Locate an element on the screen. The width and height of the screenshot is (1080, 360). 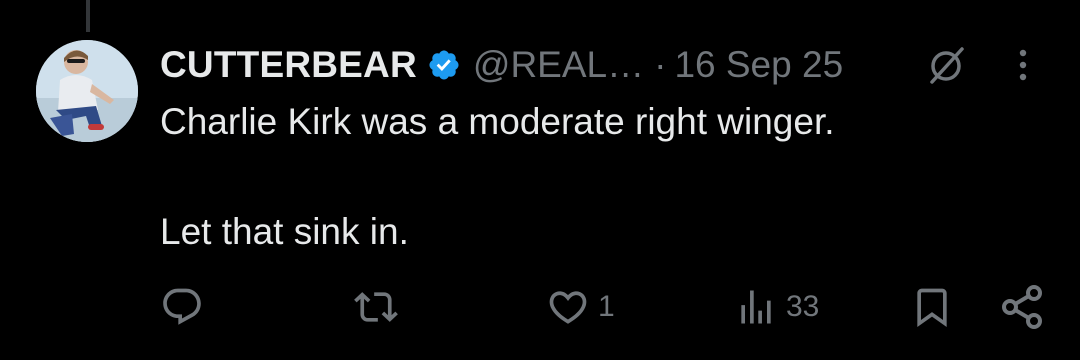
repost-icon is located at coordinates (376, 307).